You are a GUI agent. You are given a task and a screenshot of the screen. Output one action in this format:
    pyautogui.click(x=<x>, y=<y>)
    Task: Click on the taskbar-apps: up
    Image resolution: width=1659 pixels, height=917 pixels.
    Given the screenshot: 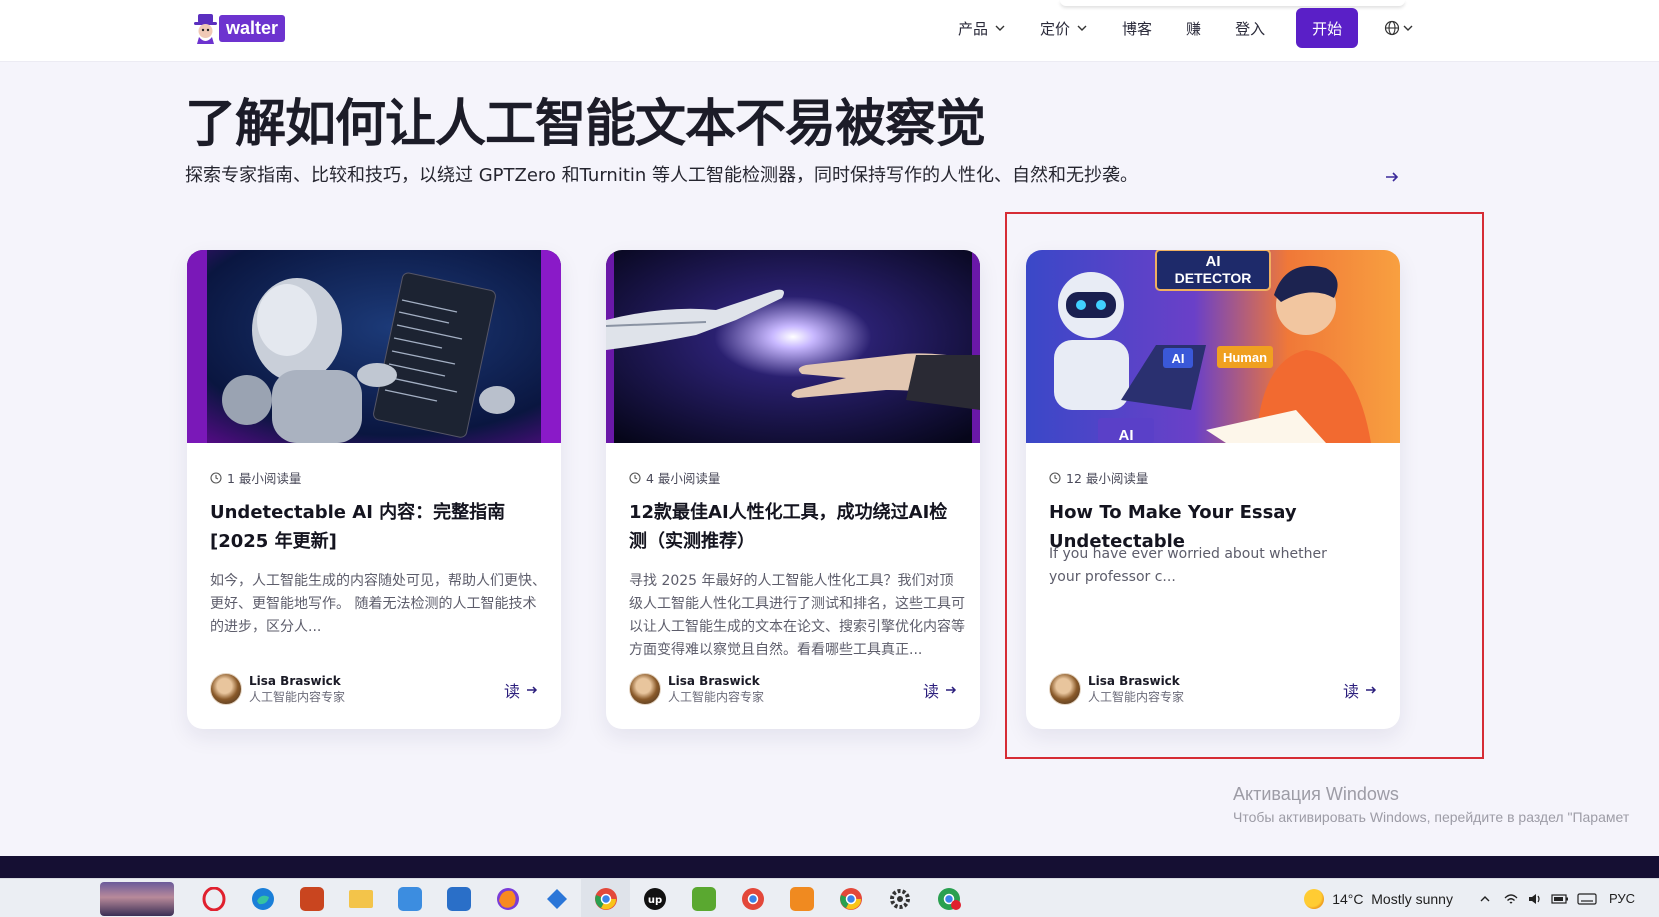 What is the action you would take?
    pyautogui.click(x=581, y=898)
    